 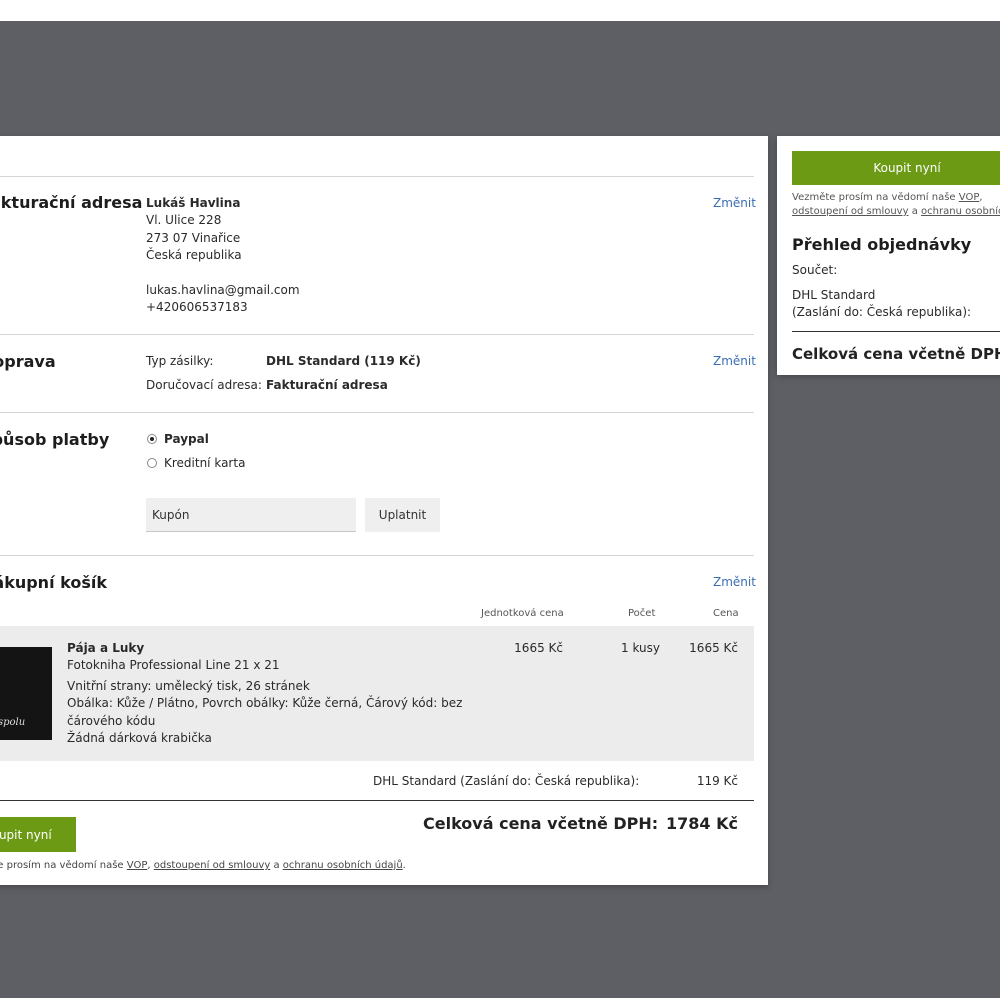 What do you see at coordinates (38, 834) in the screenshot?
I see `buy-now-button: Koupit nyní` at bounding box center [38, 834].